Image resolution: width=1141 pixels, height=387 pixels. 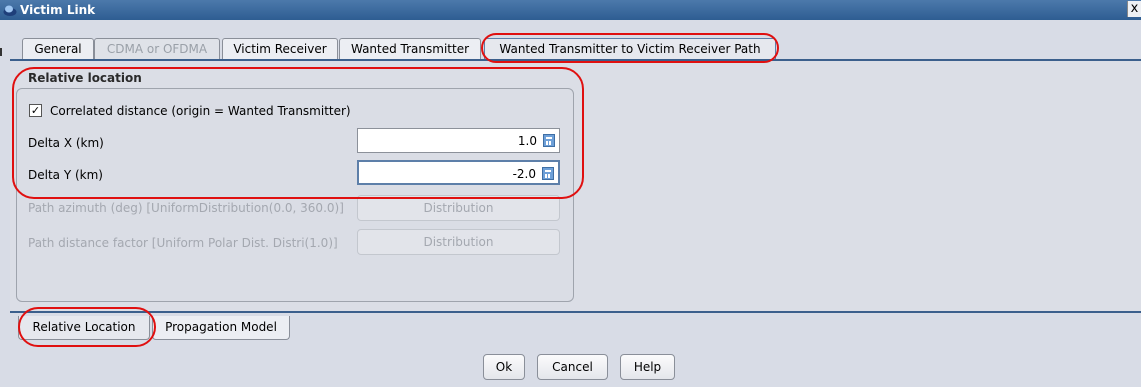 I want to click on bottom-tab-divider, so click(x=575, y=312).